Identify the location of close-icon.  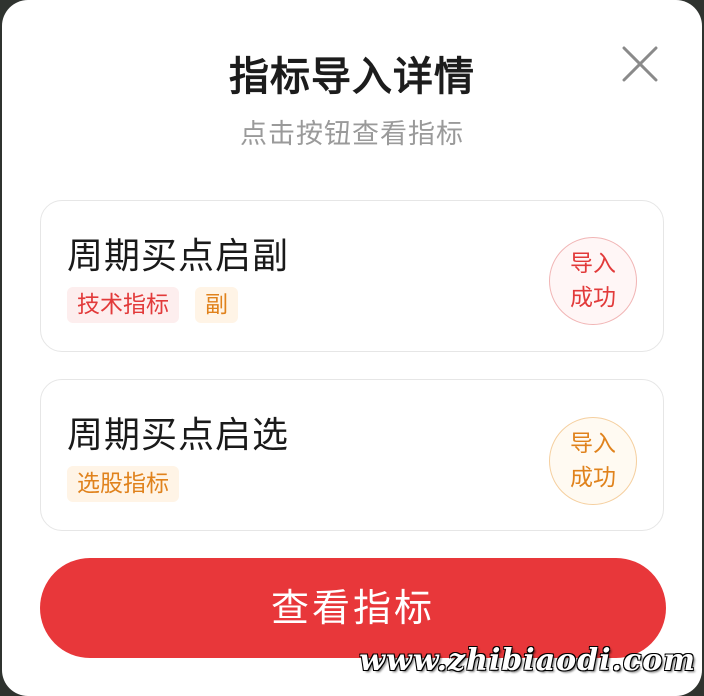
(640, 64).